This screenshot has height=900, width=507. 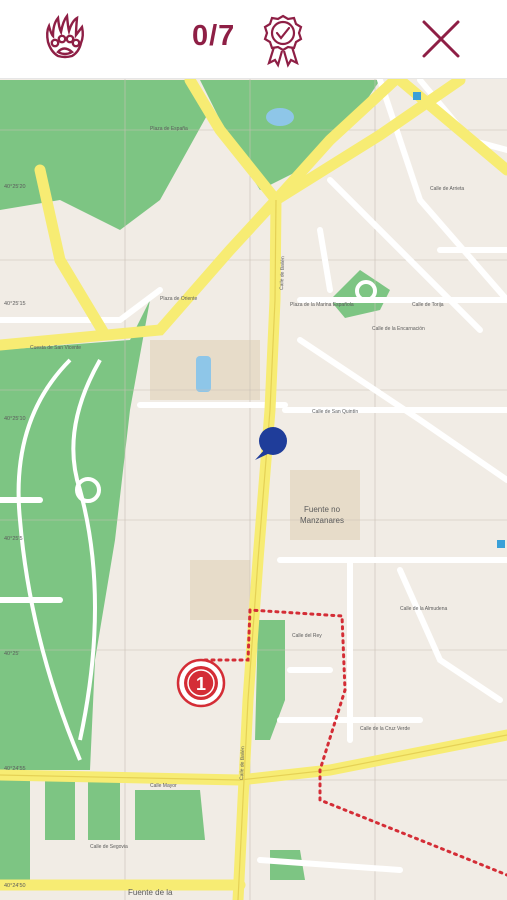 I want to click on route-stop-marker: 1, so click(x=201, y=683).